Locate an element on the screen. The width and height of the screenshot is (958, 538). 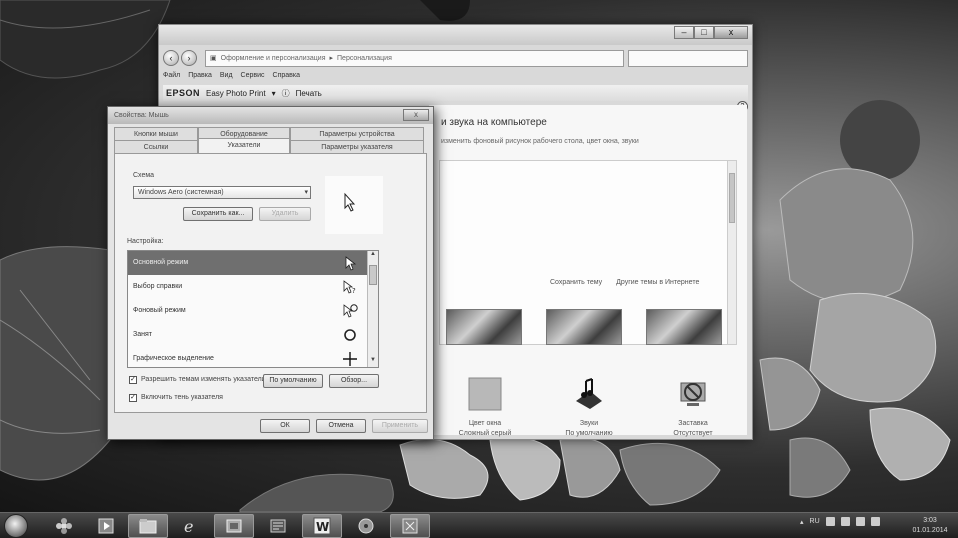
scheme-select: Windows Aero (системная) ▾ is located at coordinates (222, 192).